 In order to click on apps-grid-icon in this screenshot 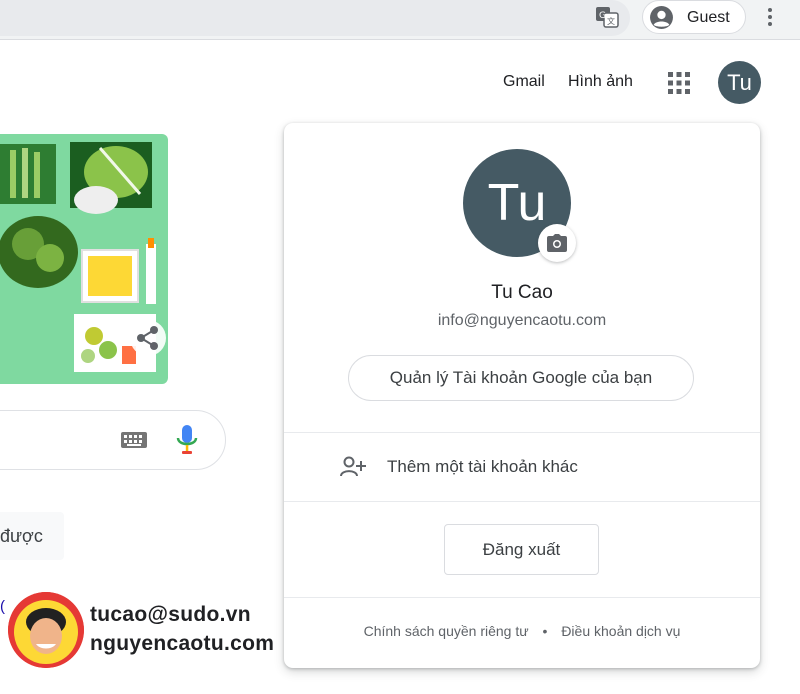, I will do `click(679, 83)`.